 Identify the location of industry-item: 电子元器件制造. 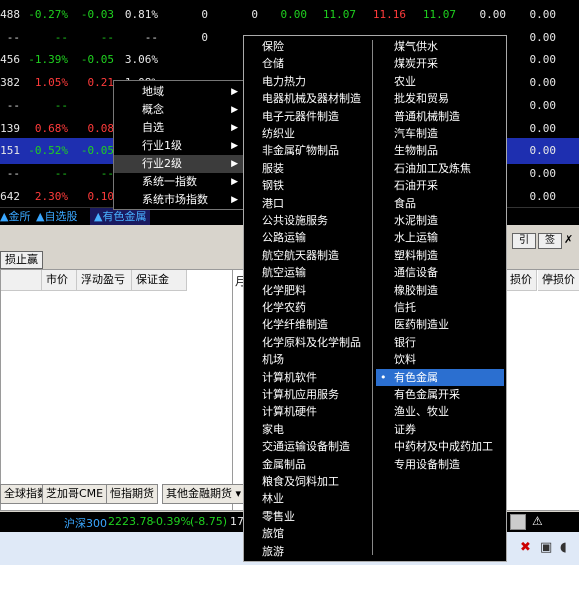
(300, 116).